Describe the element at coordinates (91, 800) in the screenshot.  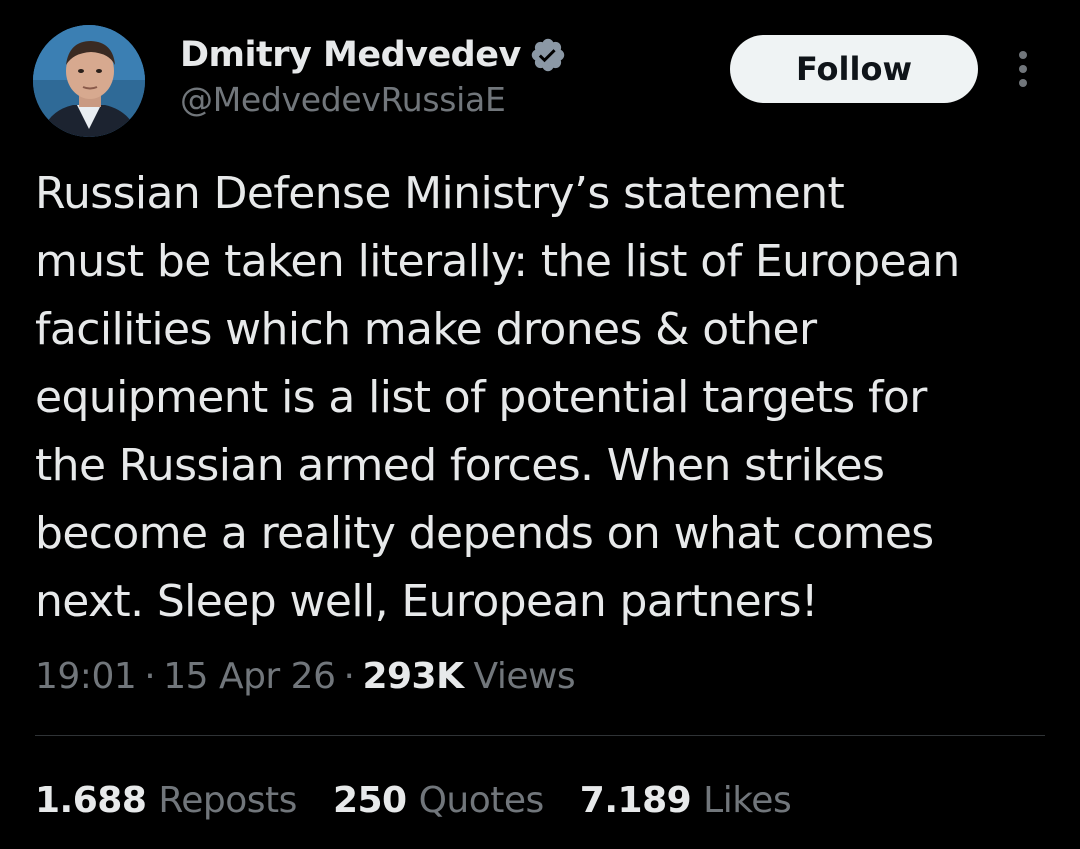
I see `reposts-count: 1.688` at that location.